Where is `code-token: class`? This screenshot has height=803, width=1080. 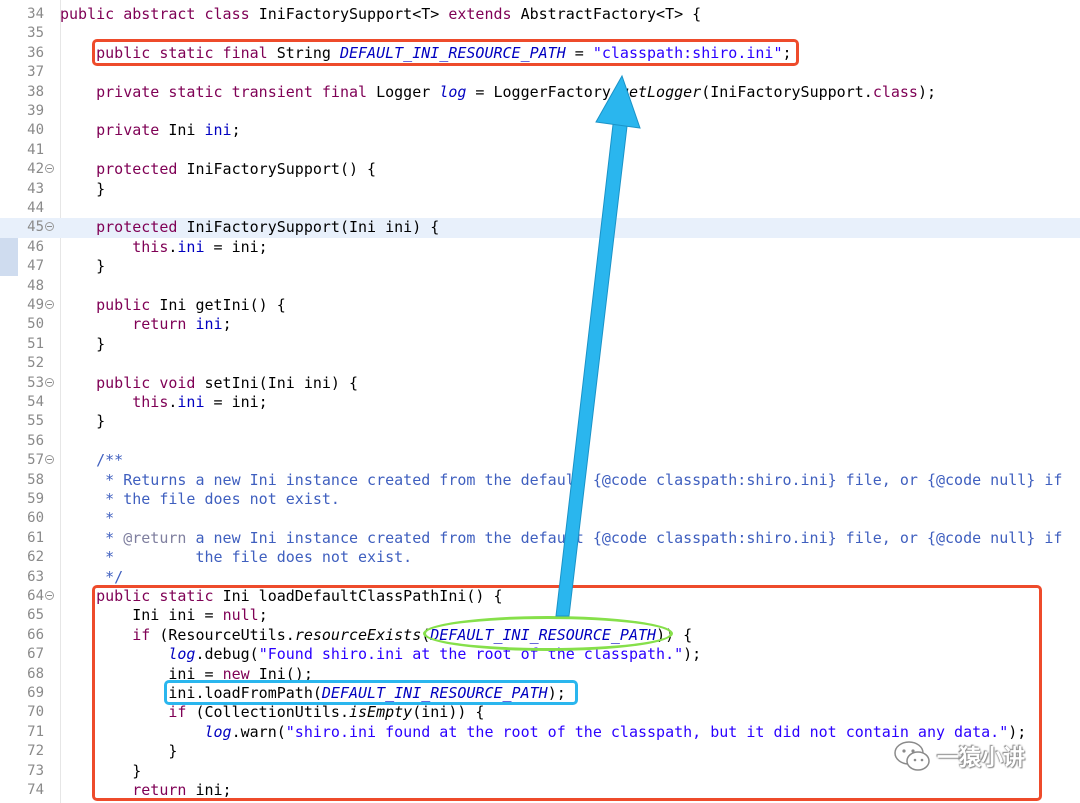
code-token: class is located at coordinates (895, 91).